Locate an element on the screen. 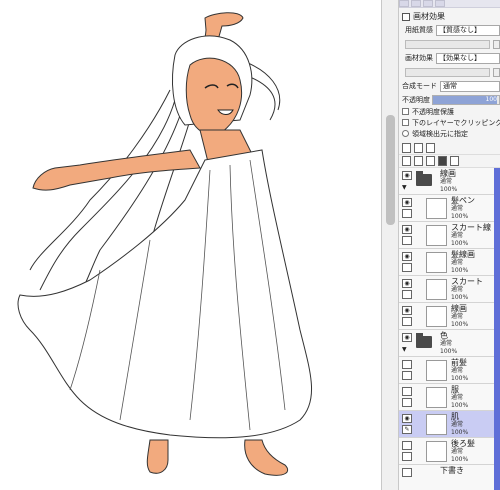 The image size is (500, 490). paper-texture-slider is located at coordinates (447, 44).